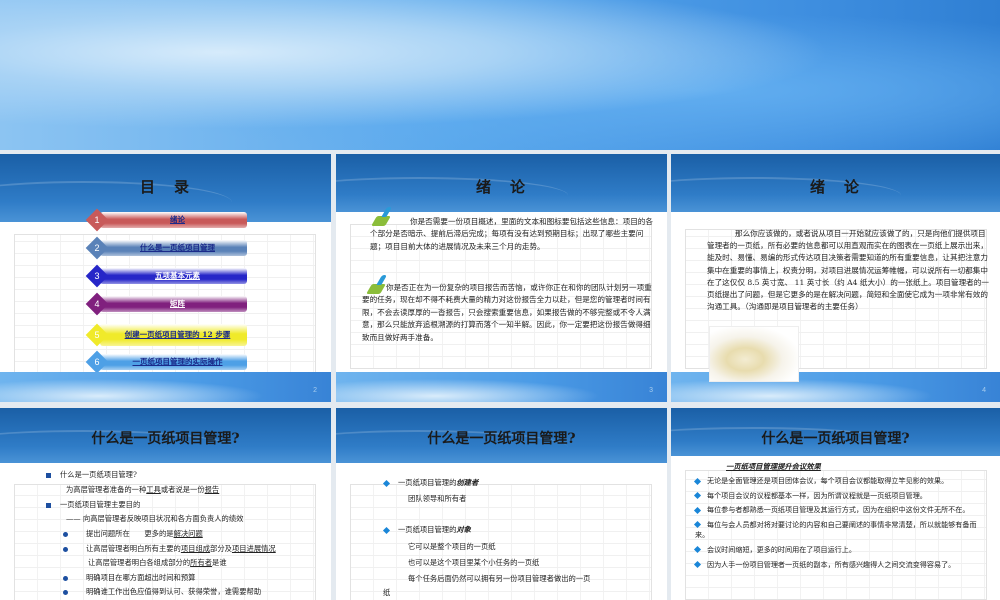  What do you see at coordinates (387, 592) in the screenshot?
I see `bullet-sub: 纸` at bounding box center [387, 592].